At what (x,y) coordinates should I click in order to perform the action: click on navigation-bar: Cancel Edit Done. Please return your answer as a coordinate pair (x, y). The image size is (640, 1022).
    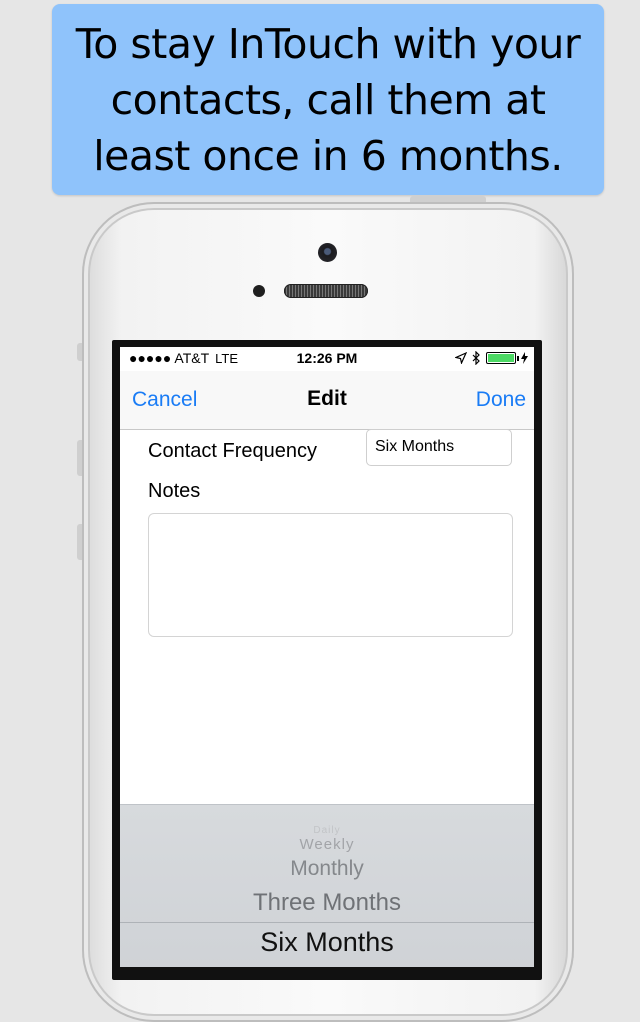
    Looking at the image, I should click on (327, 400).